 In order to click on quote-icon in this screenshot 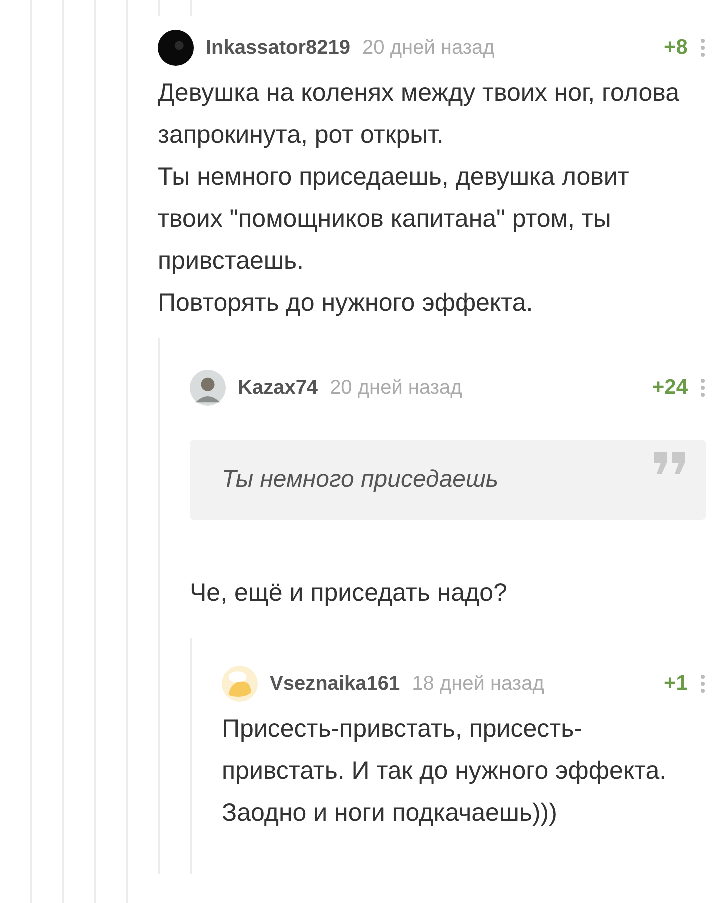, I will do `click(670, 463)`.